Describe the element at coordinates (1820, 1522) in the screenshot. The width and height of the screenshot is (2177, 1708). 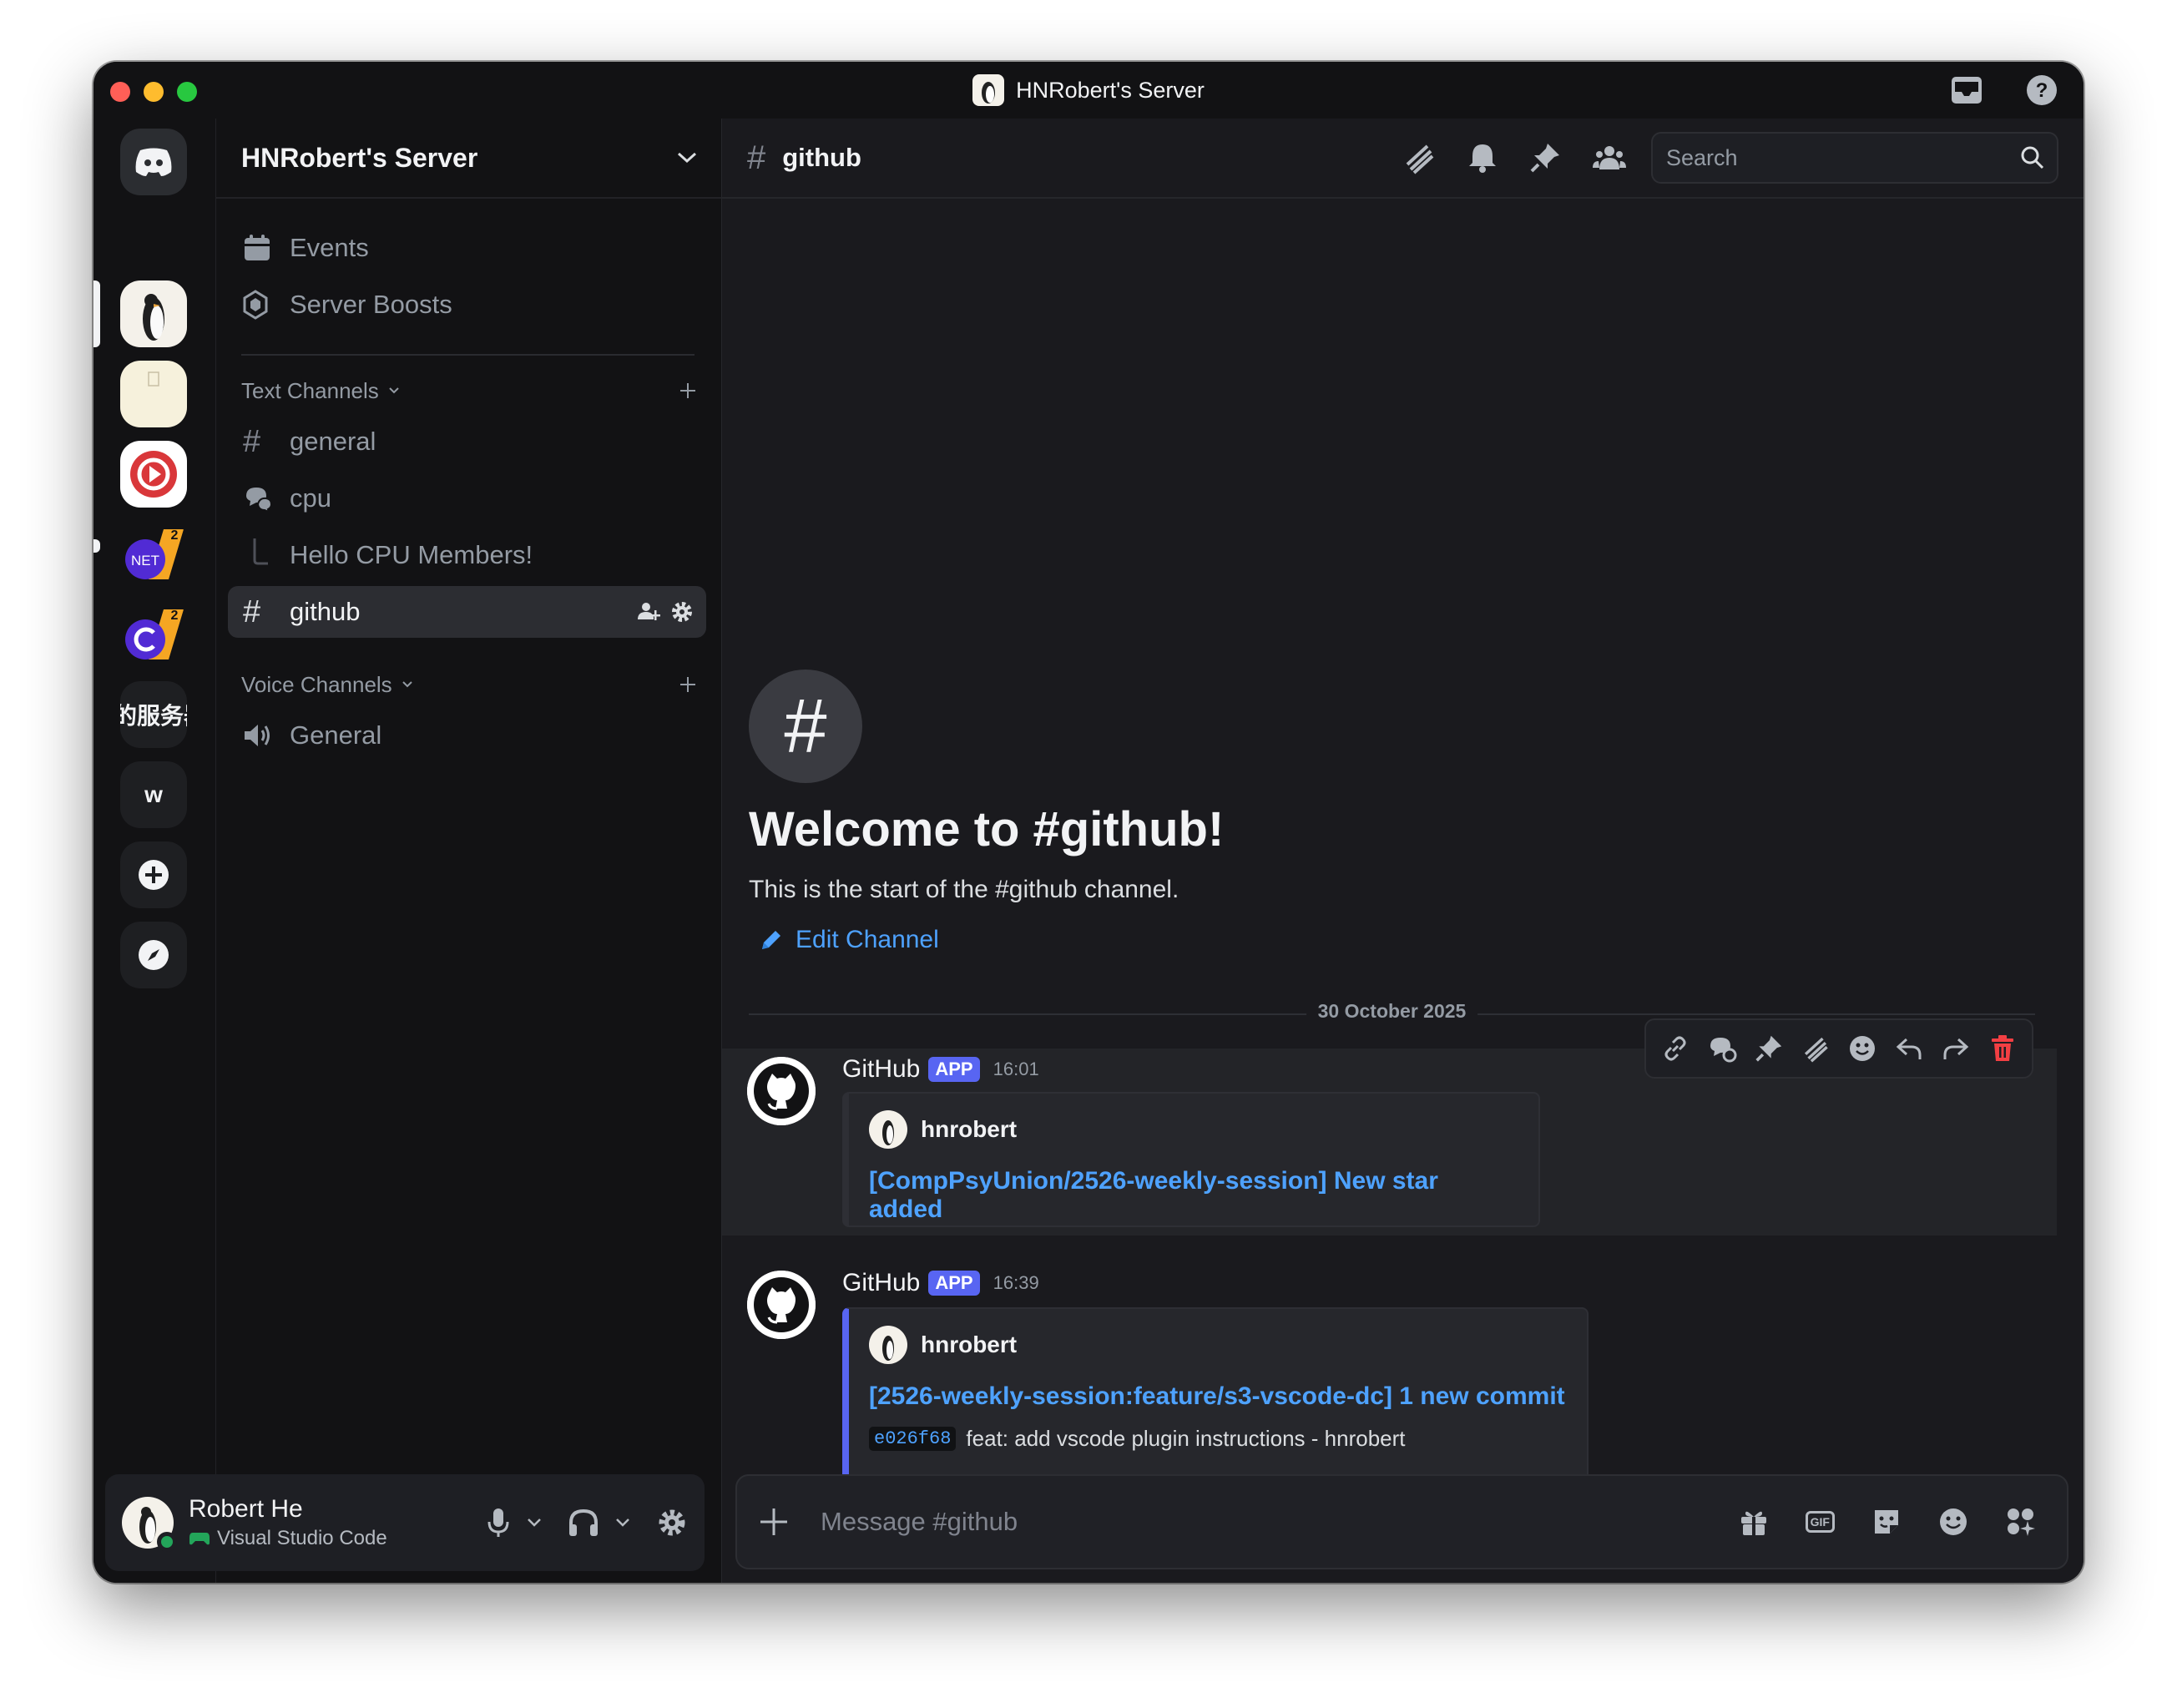
I see `gif-picker-button: GIF` at that location.